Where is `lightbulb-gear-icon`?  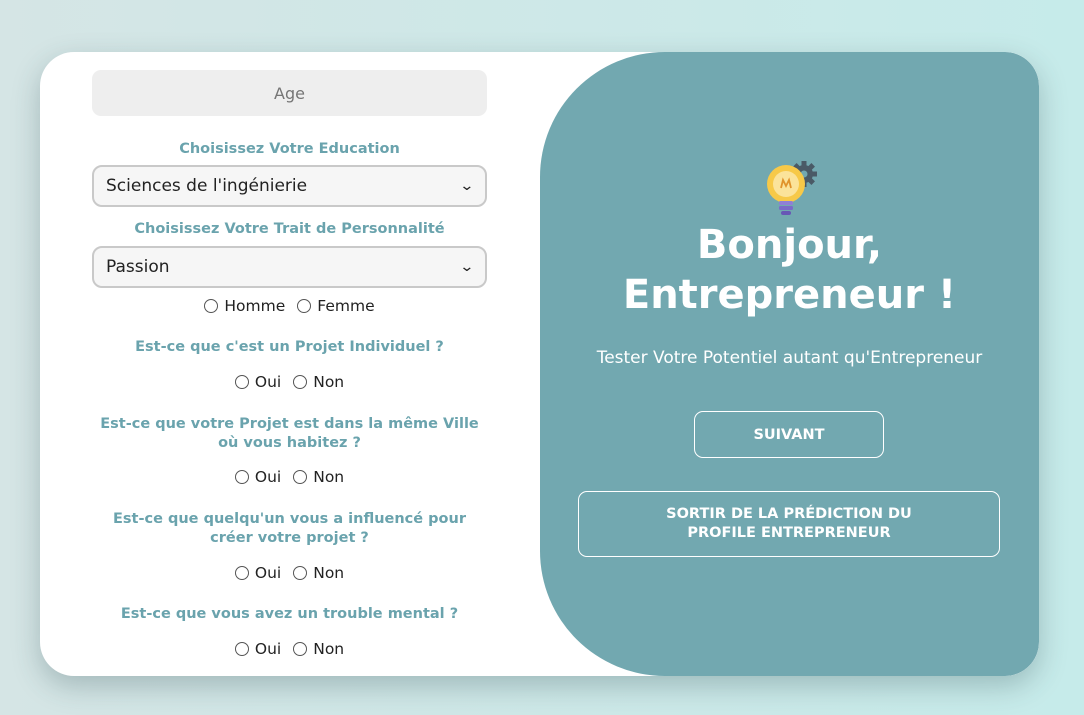
lightbulb-gear-icon is located at coordinates (792, 188).